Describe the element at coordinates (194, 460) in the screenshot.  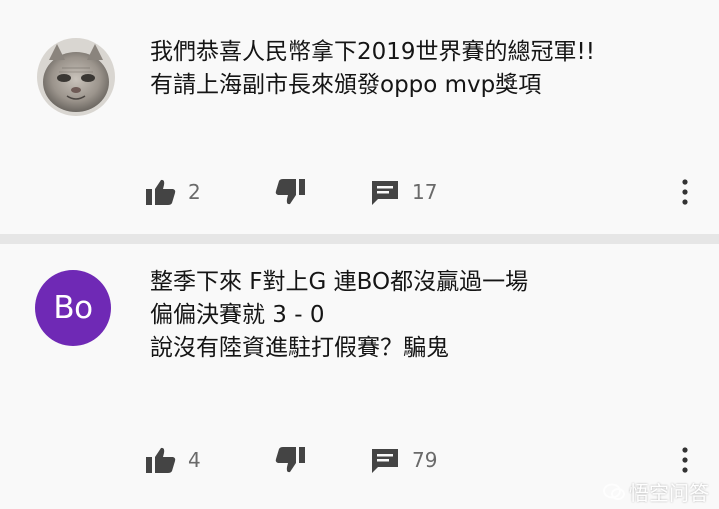
I see `like-count: 4` at that location.